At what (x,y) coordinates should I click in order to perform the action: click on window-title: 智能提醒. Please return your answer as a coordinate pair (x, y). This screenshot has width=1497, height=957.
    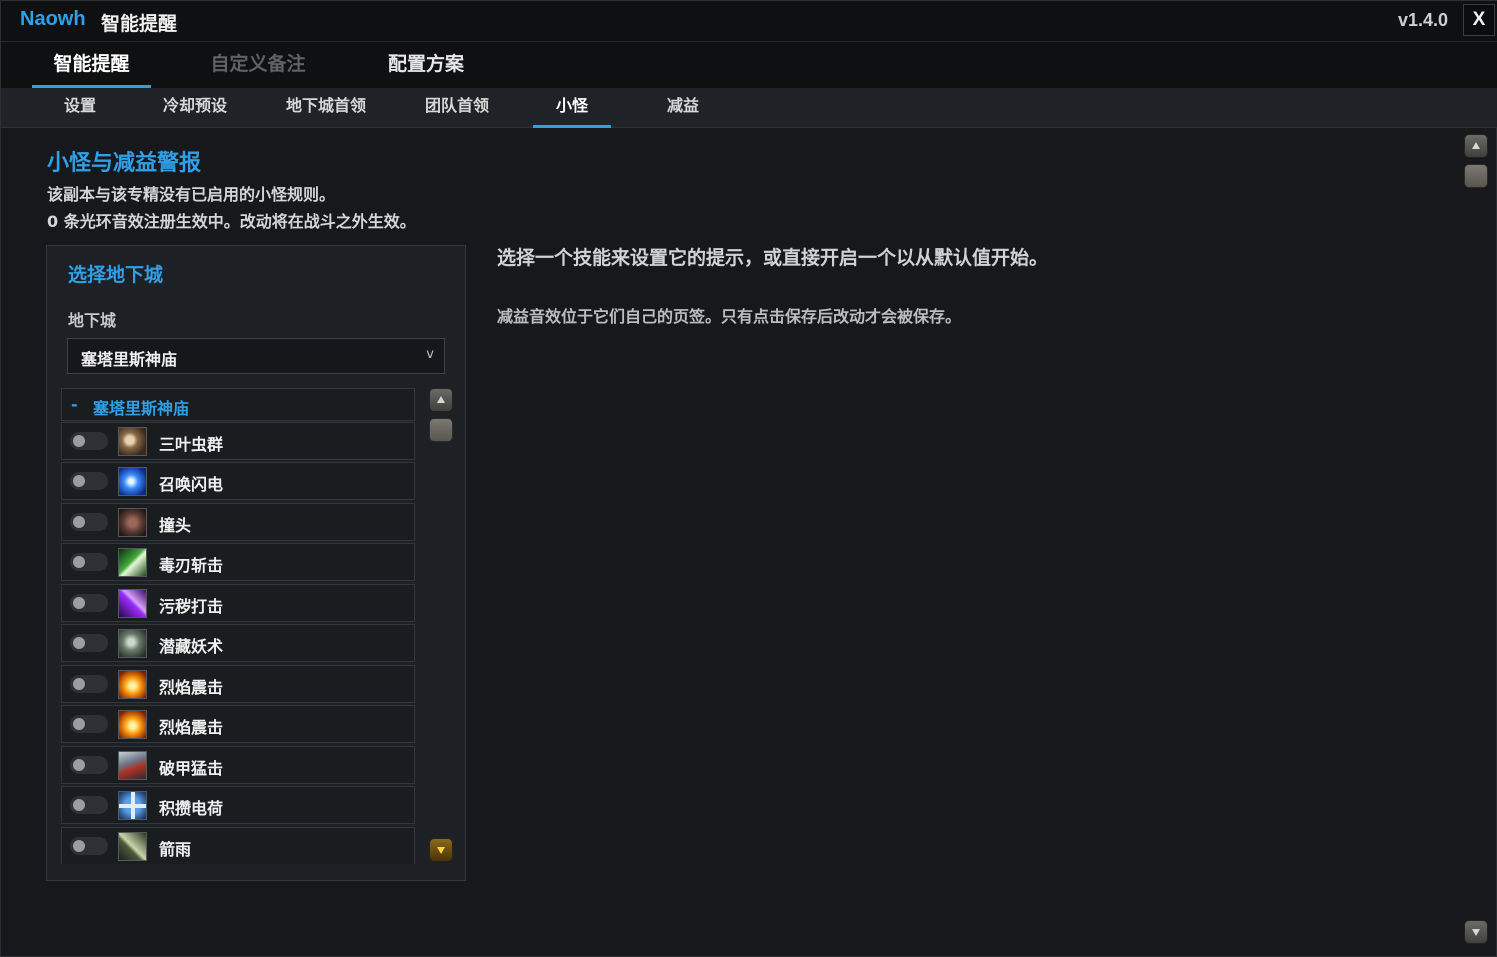
    Looking at the image, I should click on (139, 24).